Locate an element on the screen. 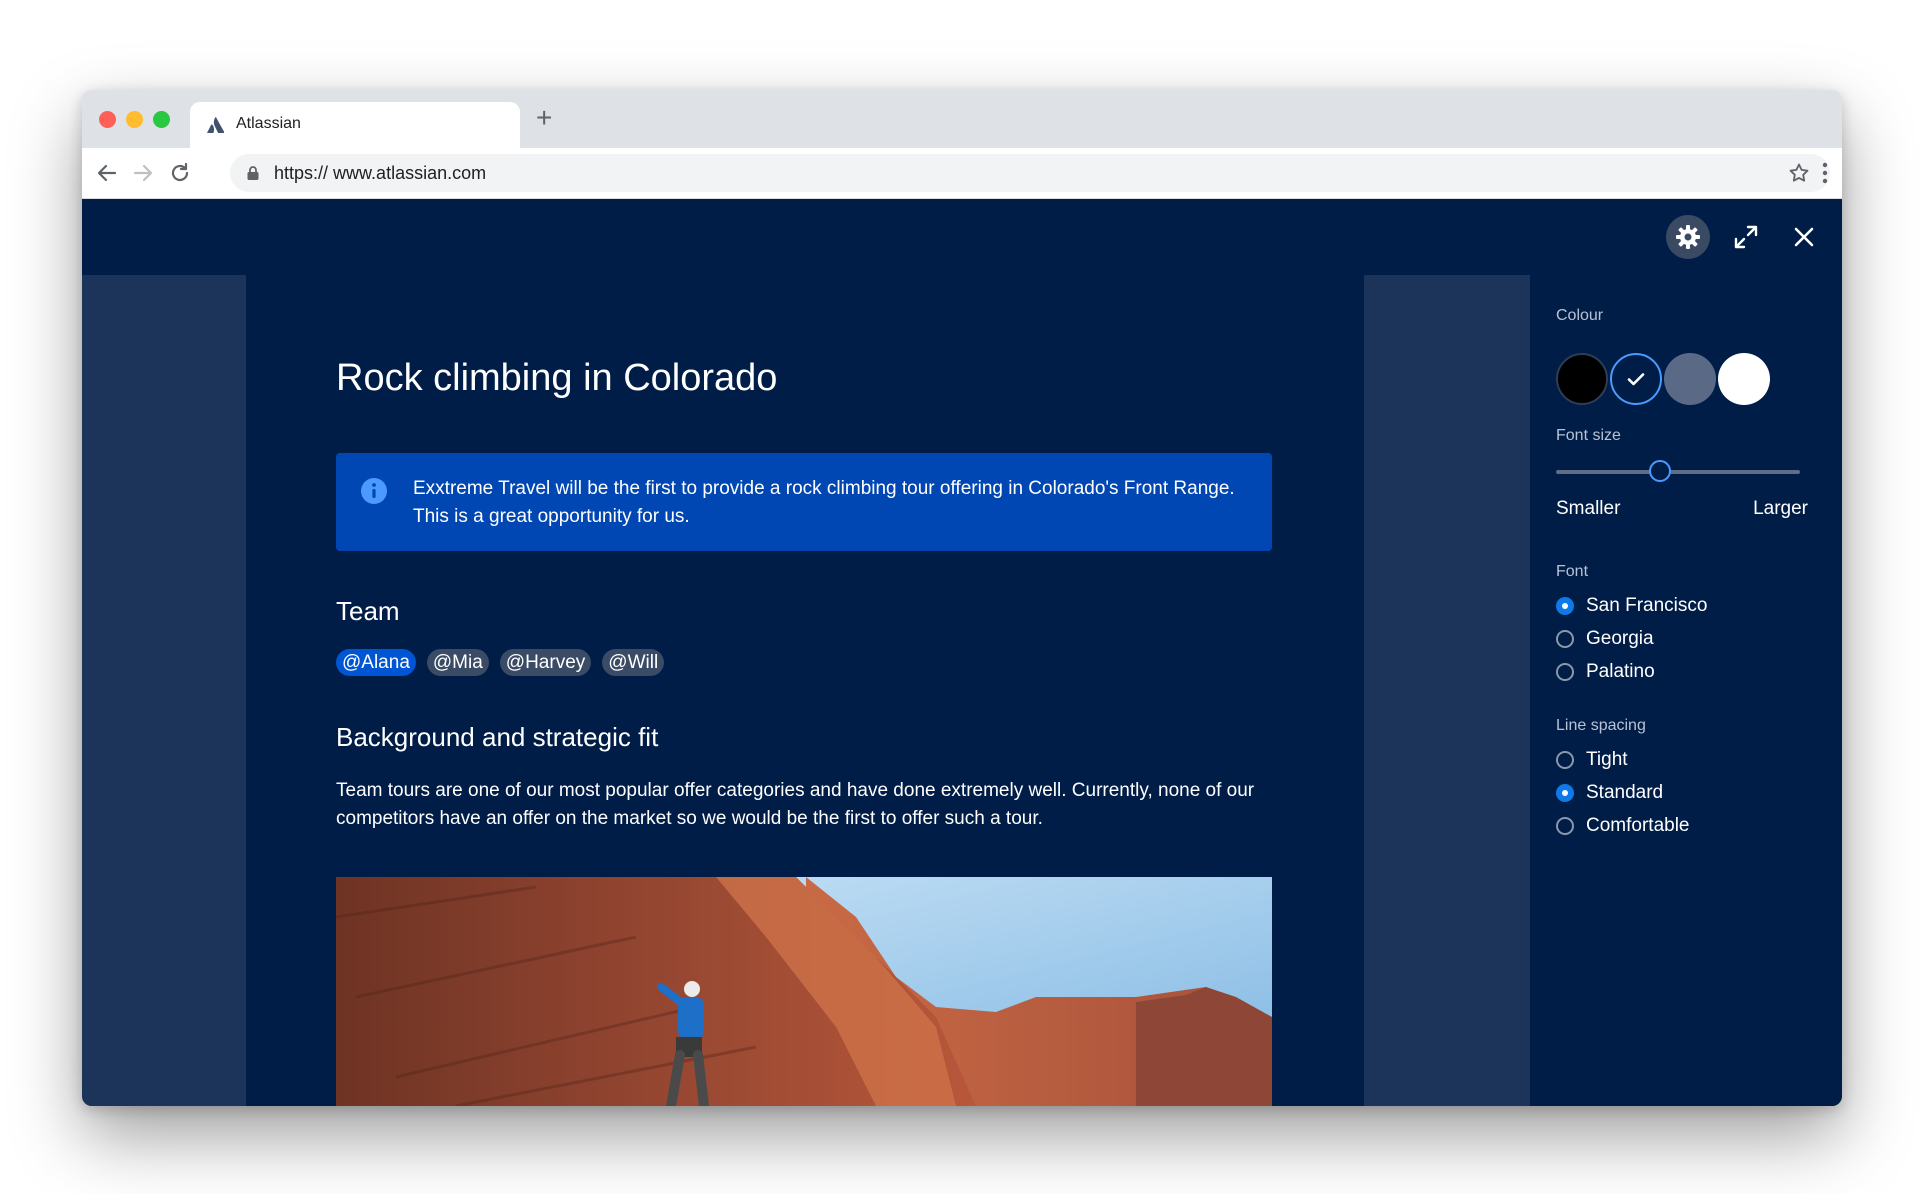  radio-georgia is located at coordinates (1565, 639).